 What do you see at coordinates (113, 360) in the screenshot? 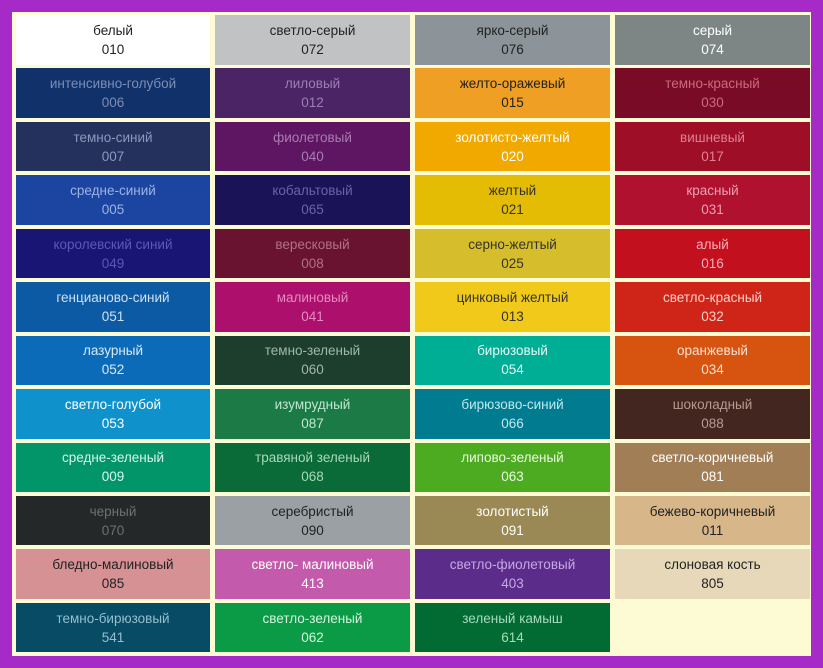
I see `color-swatch: лазурный 052` at bounding box center [113, 360].